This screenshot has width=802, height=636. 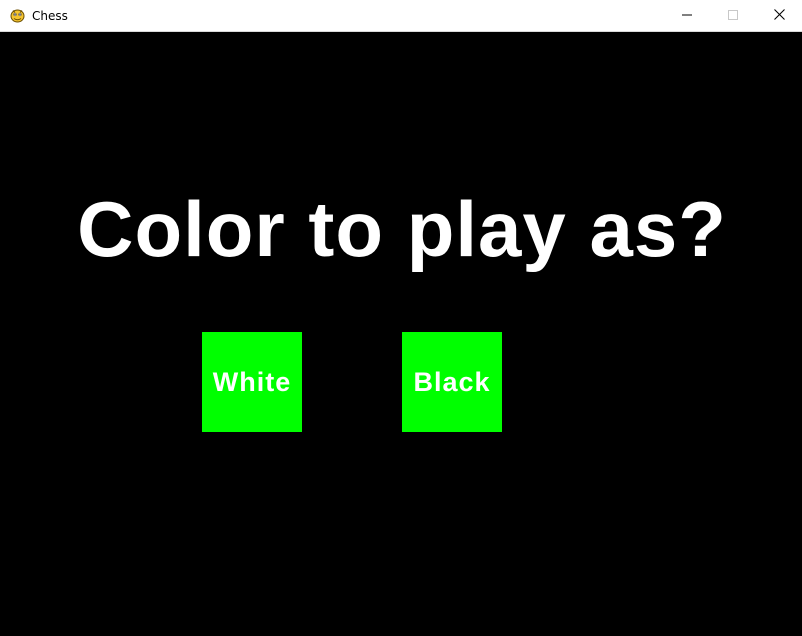 I want to click on color-prompt-heading: Color to play as?, so click(x=402, y=229).